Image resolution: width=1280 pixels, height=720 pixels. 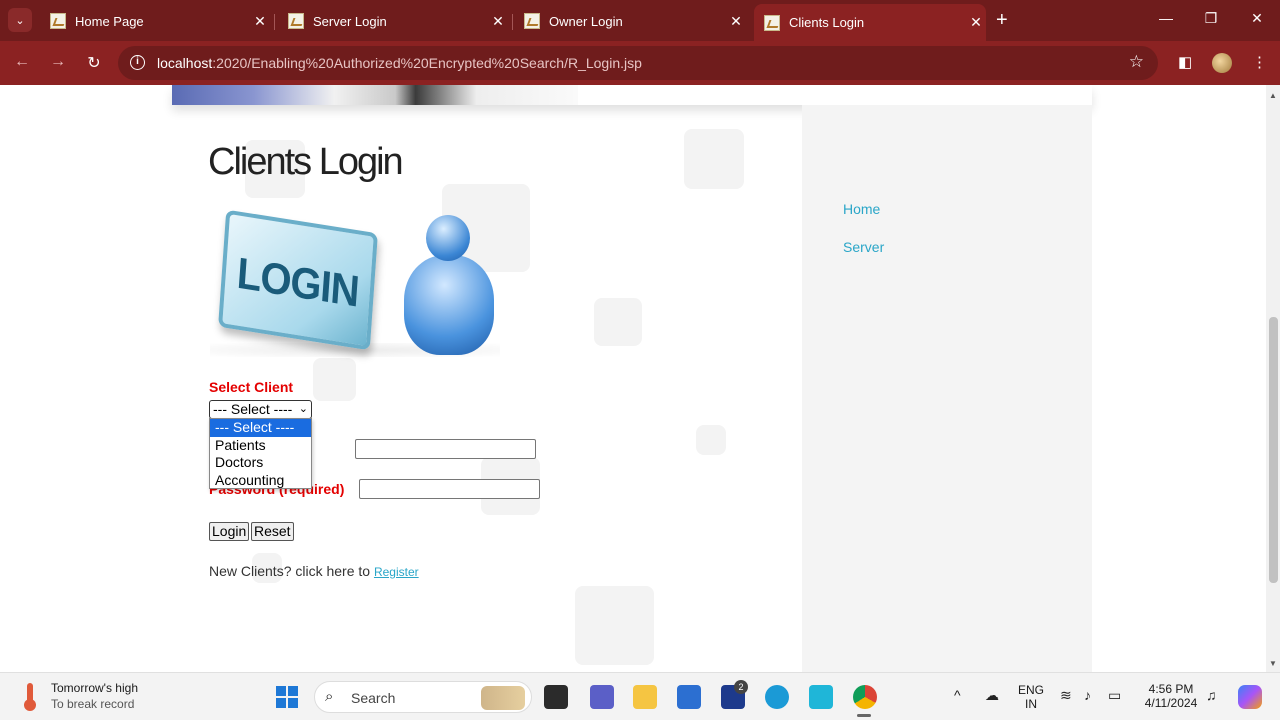 What do you see at coordinates (260, 463) in the screenshot?
I see `dropdown-option-doctors: Doctors` at bounding box center [260, 463].